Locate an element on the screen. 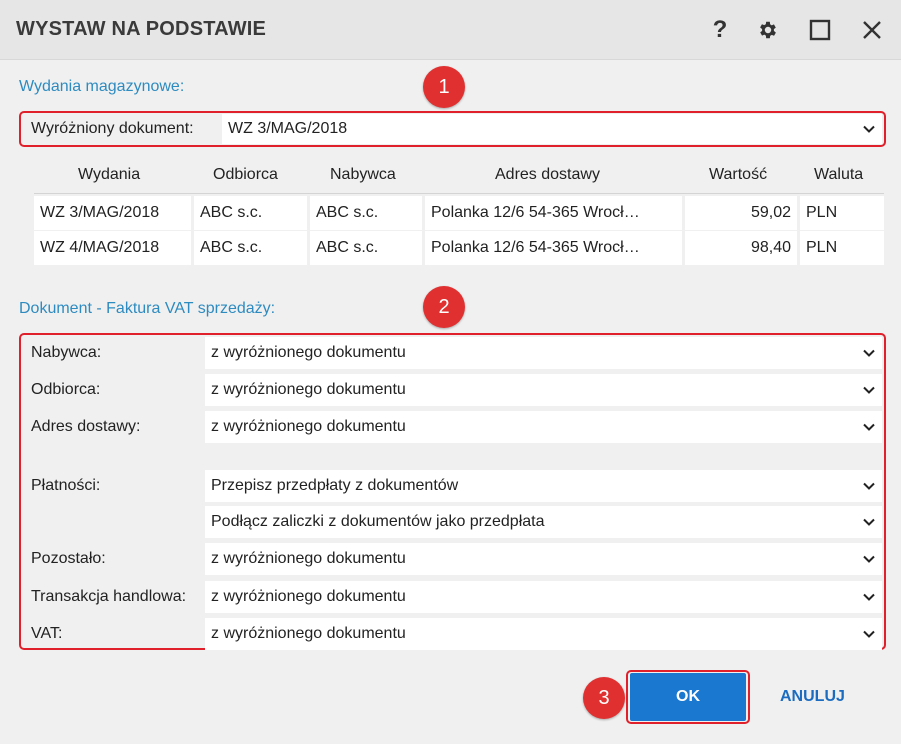 This screenshot has width=901, height=744. field-label-odbiorca: Odbiorca: is located at coordinates (66, 389).